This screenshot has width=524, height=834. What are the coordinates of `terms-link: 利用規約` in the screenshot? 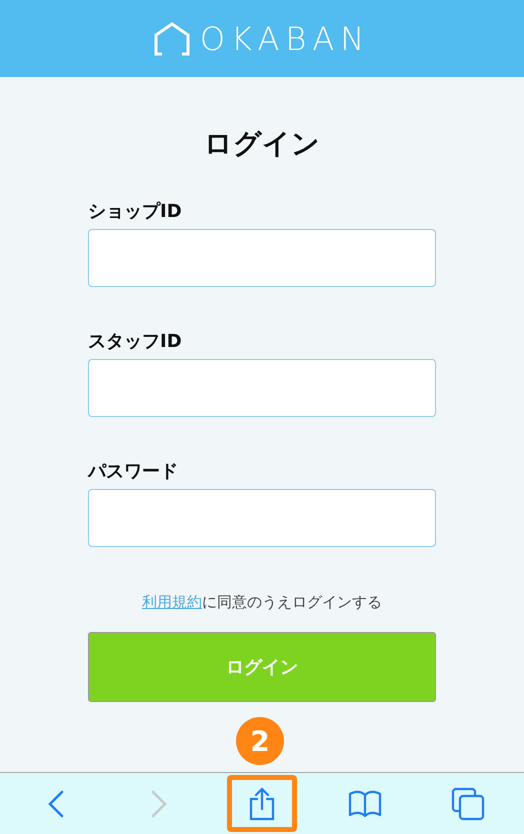 It's located at (172, 602).